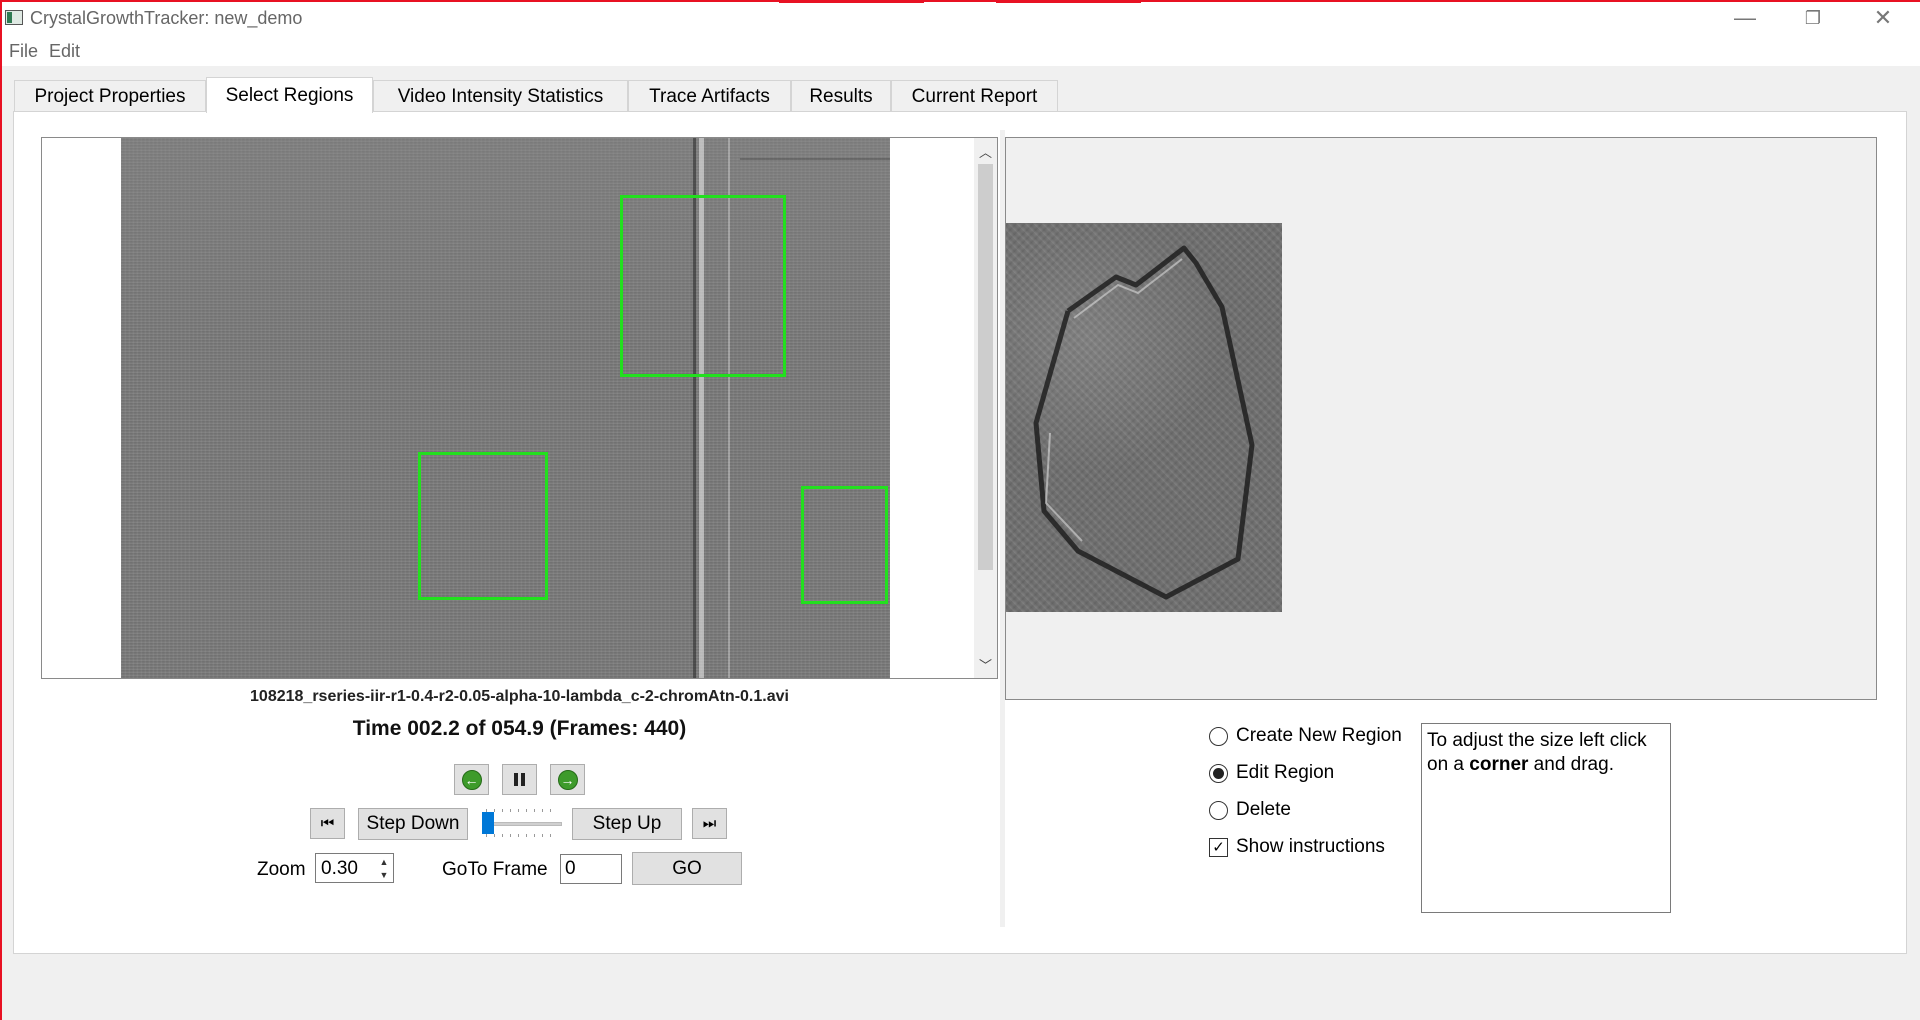 Image resolution: width=1920 pixels, height=1020 pixels. I want to click on scroll-up-icon: ︿, so click(985, 151).